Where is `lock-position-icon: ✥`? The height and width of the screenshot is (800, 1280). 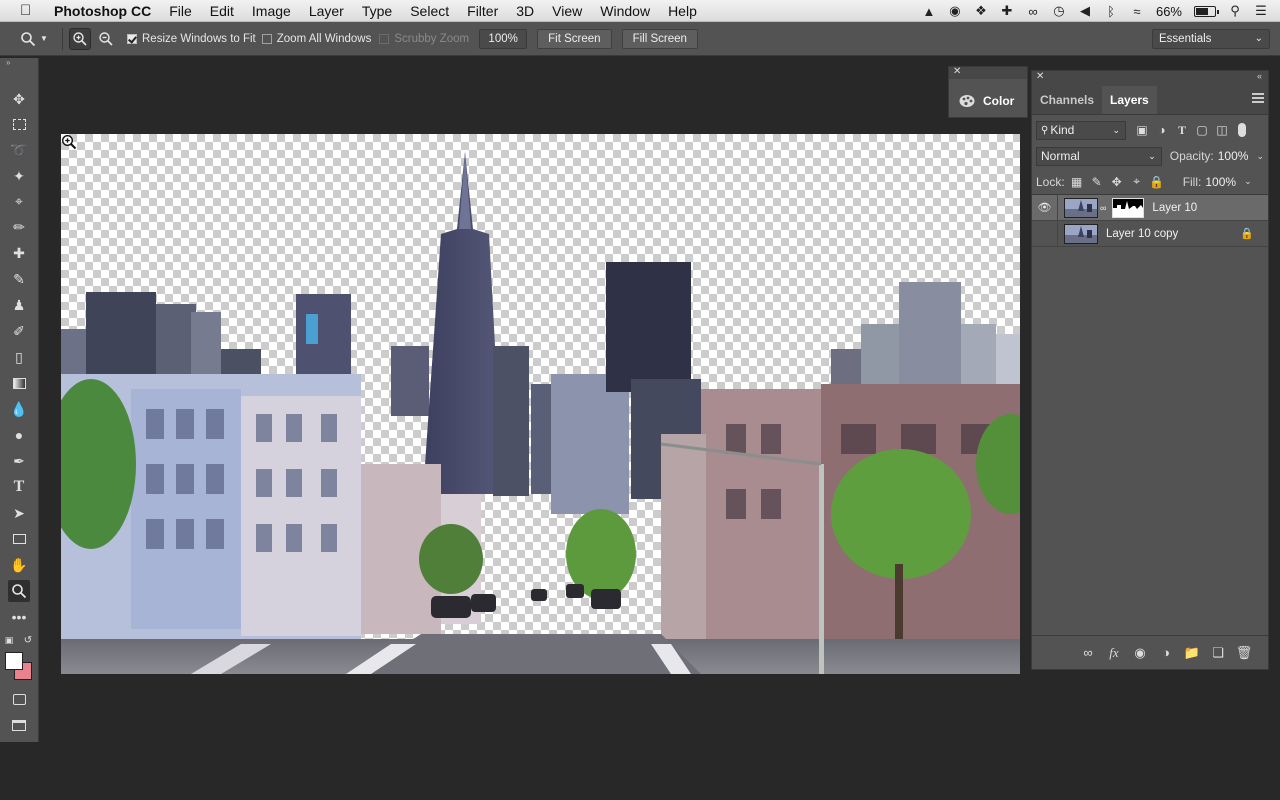 lock-position-icon: ✥ is located at coordinates (1117, 182).